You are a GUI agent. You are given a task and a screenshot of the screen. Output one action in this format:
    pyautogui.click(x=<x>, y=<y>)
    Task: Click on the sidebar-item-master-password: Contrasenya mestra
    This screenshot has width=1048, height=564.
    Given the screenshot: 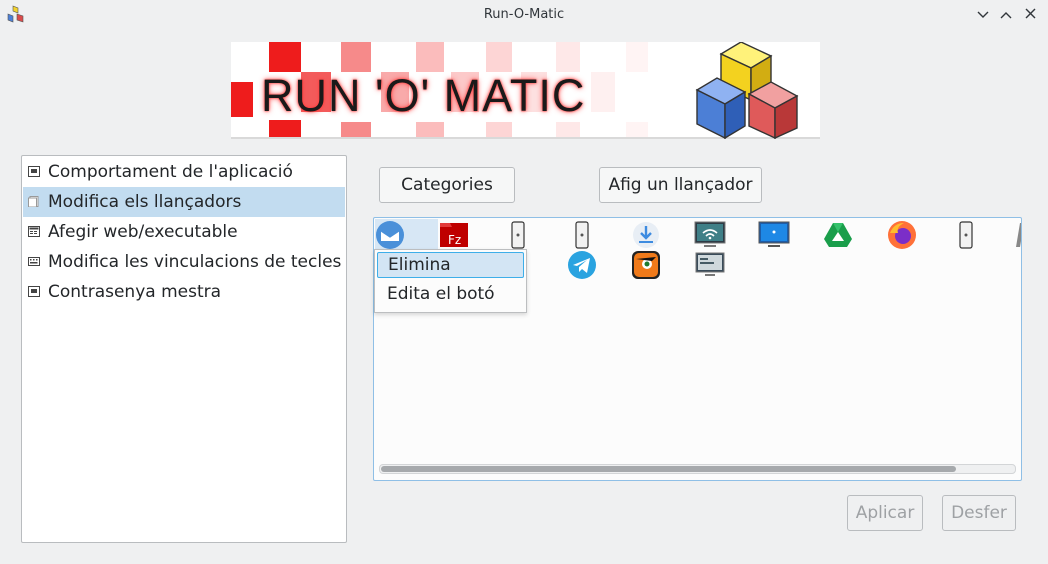 What is the action you would take?
    pyautogui.click(x=184, y=292)
    